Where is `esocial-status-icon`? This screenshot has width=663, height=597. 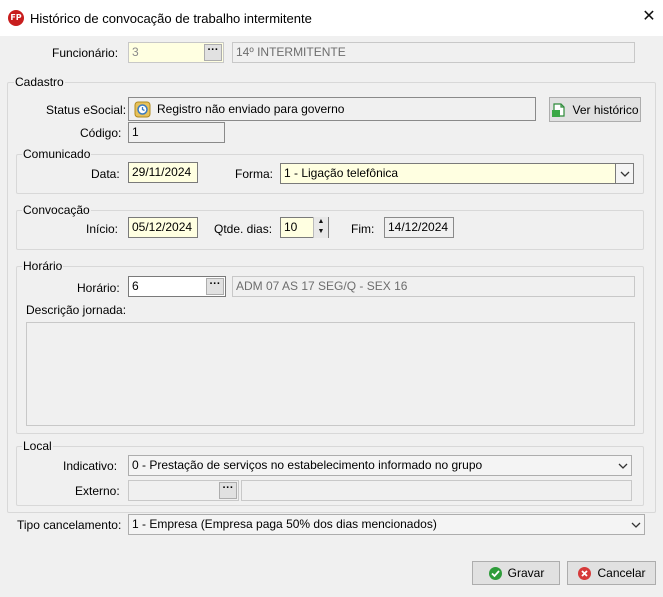 esocial-status-icon is located at coordinates (142, 109).